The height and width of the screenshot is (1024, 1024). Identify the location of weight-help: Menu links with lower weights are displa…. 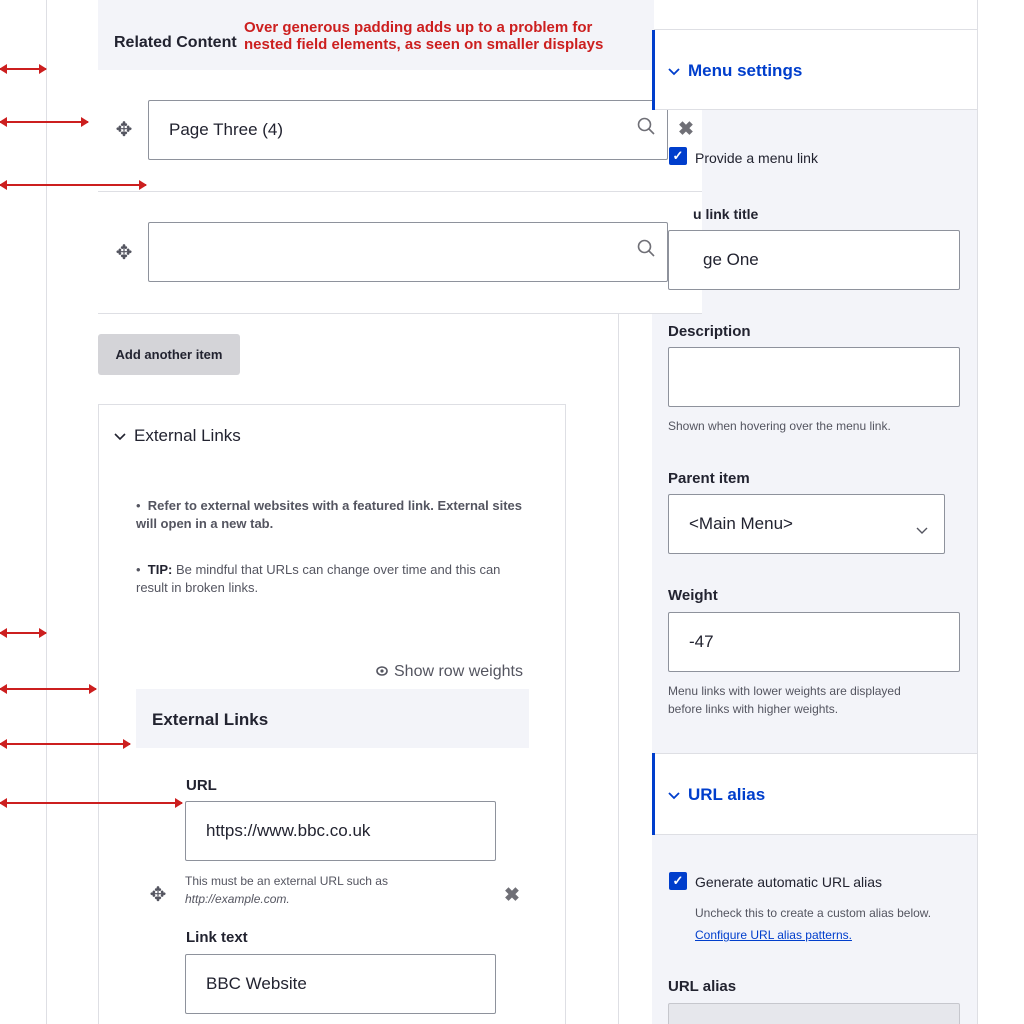
(784, 700).